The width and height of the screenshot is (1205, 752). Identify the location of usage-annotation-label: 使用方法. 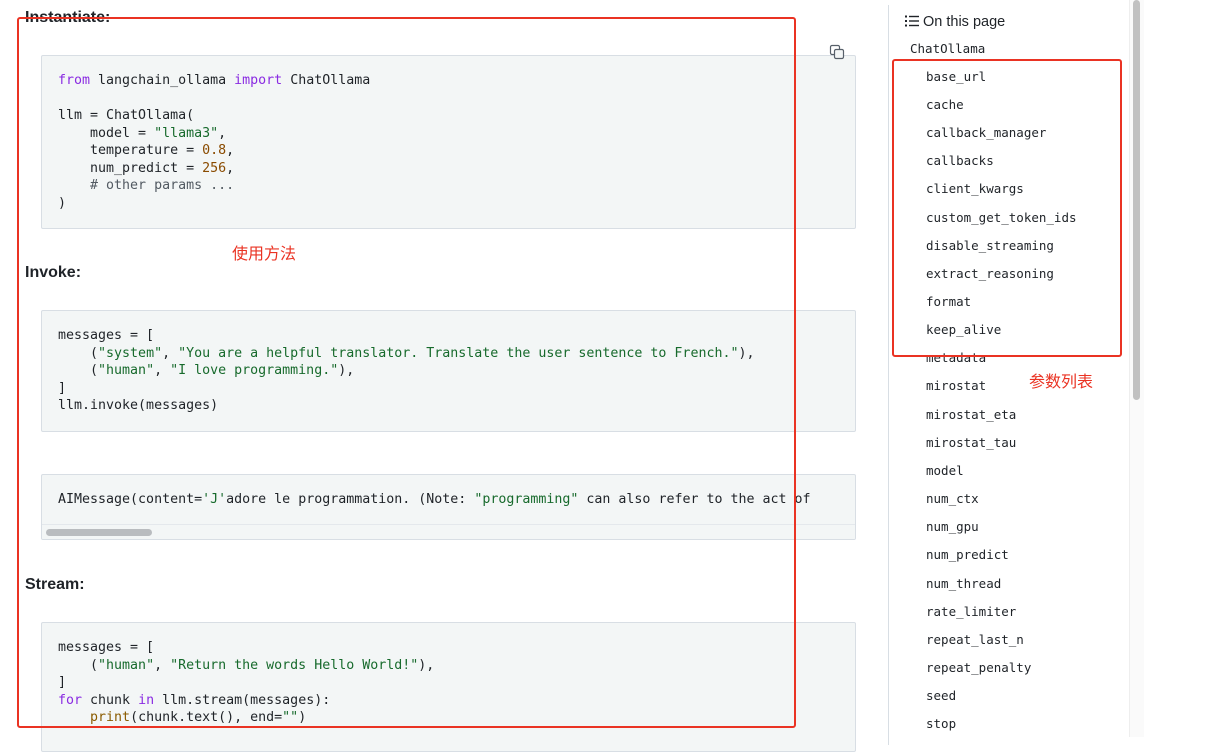
(264, 253).